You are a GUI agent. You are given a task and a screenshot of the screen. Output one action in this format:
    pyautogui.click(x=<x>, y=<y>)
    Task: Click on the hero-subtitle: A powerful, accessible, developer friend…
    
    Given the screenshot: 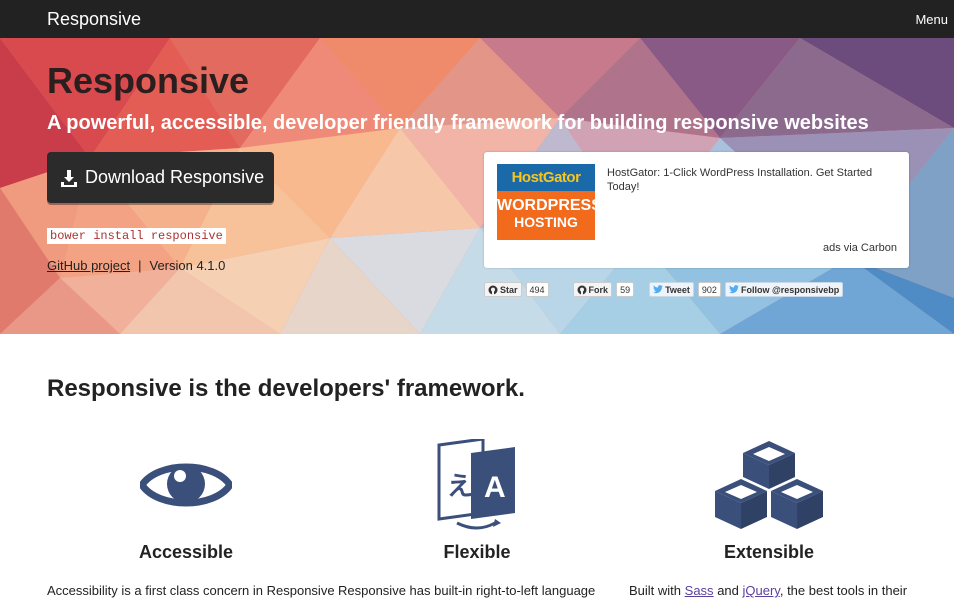 What is the action you would take?
    pyautogui.click(x=458, y=123)
    